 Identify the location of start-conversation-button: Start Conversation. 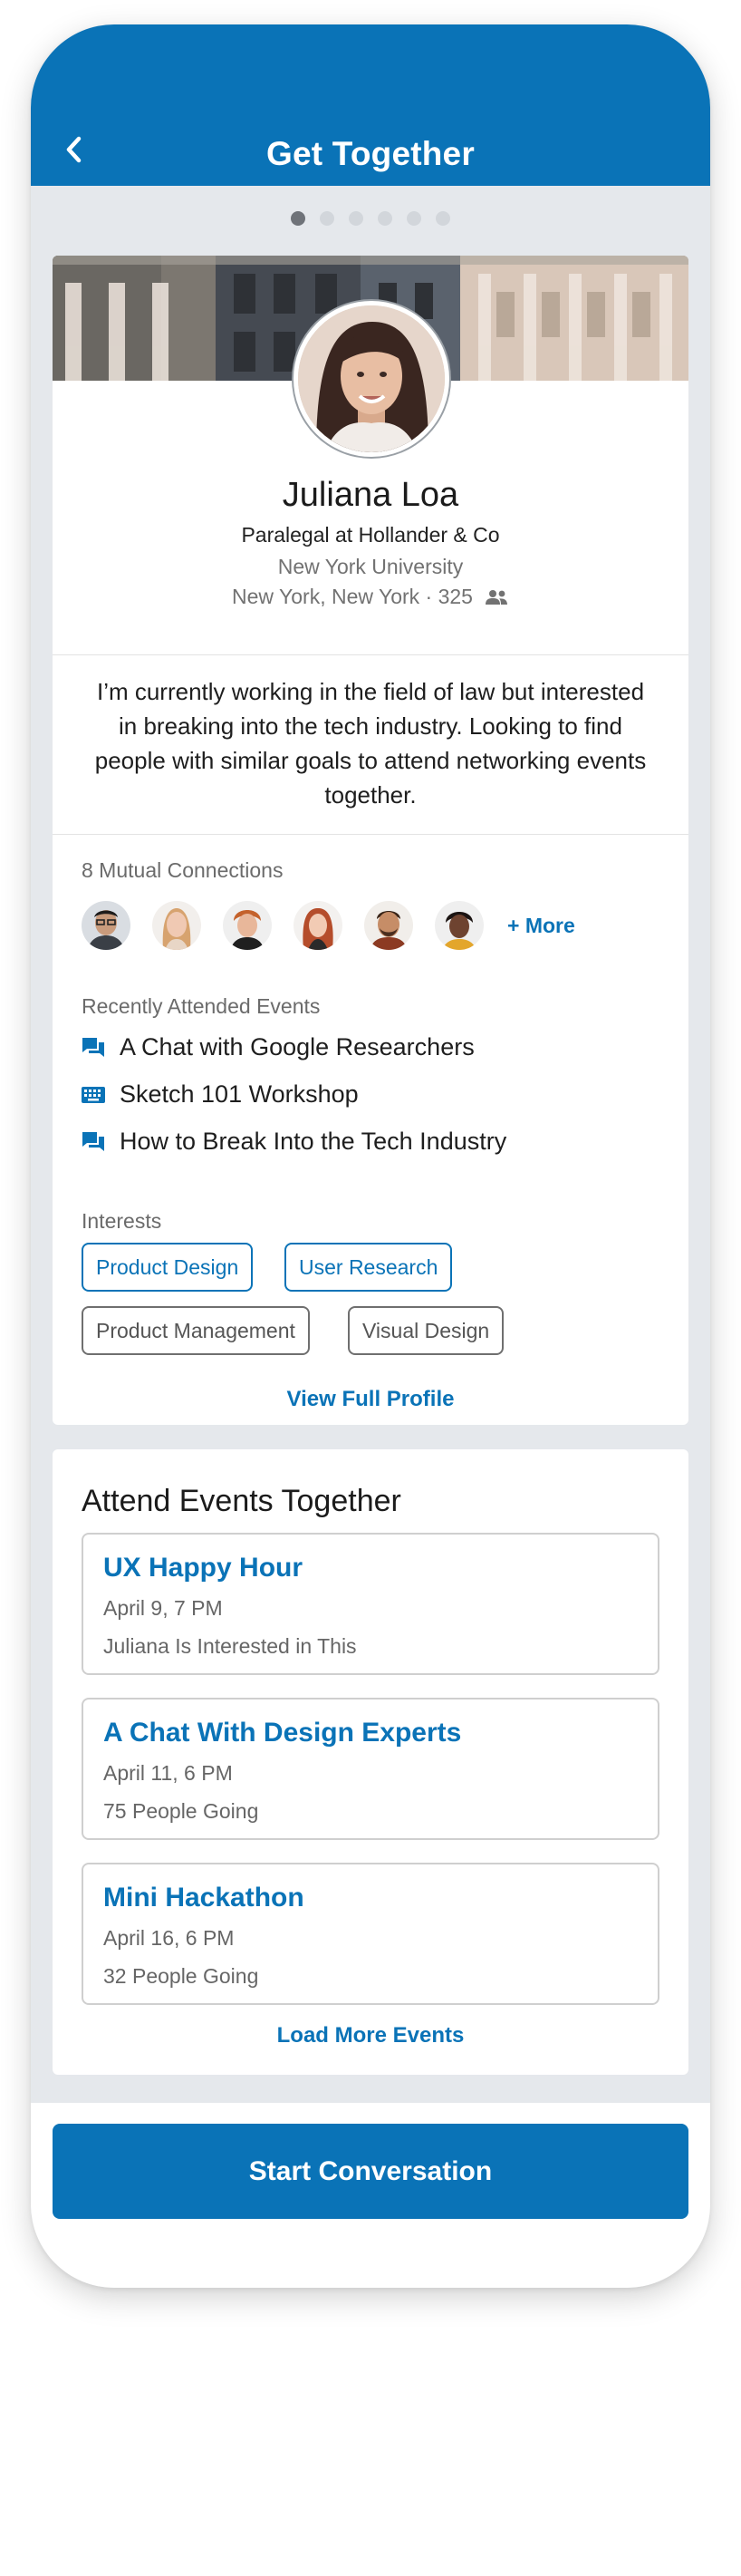
(370, 2171).